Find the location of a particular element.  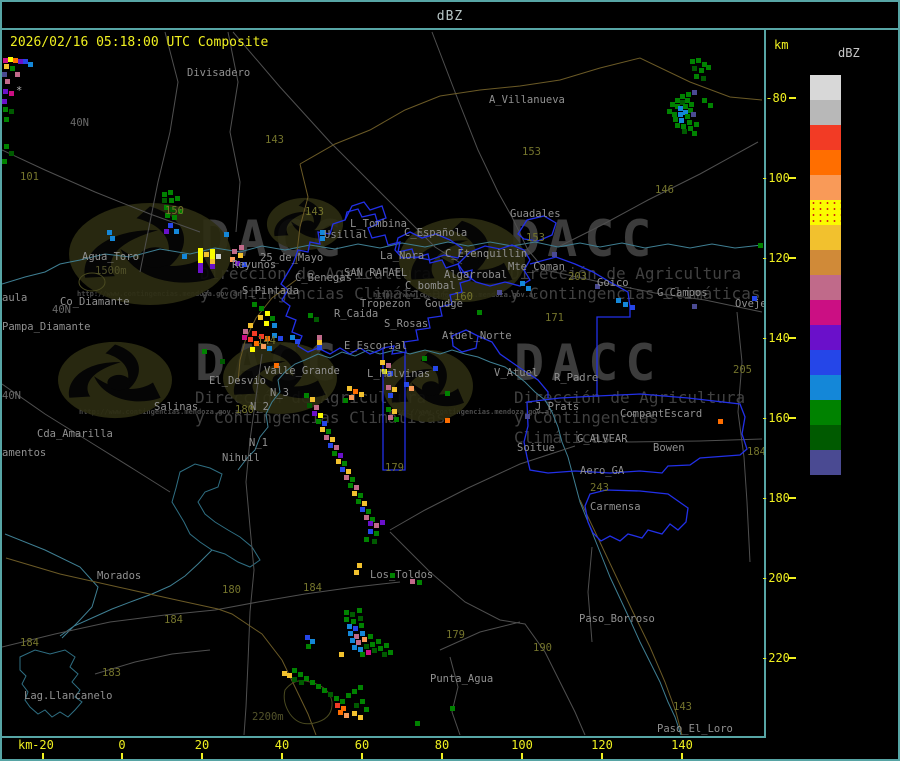

road-number-label: 205 is located at coordinates (742, 370).